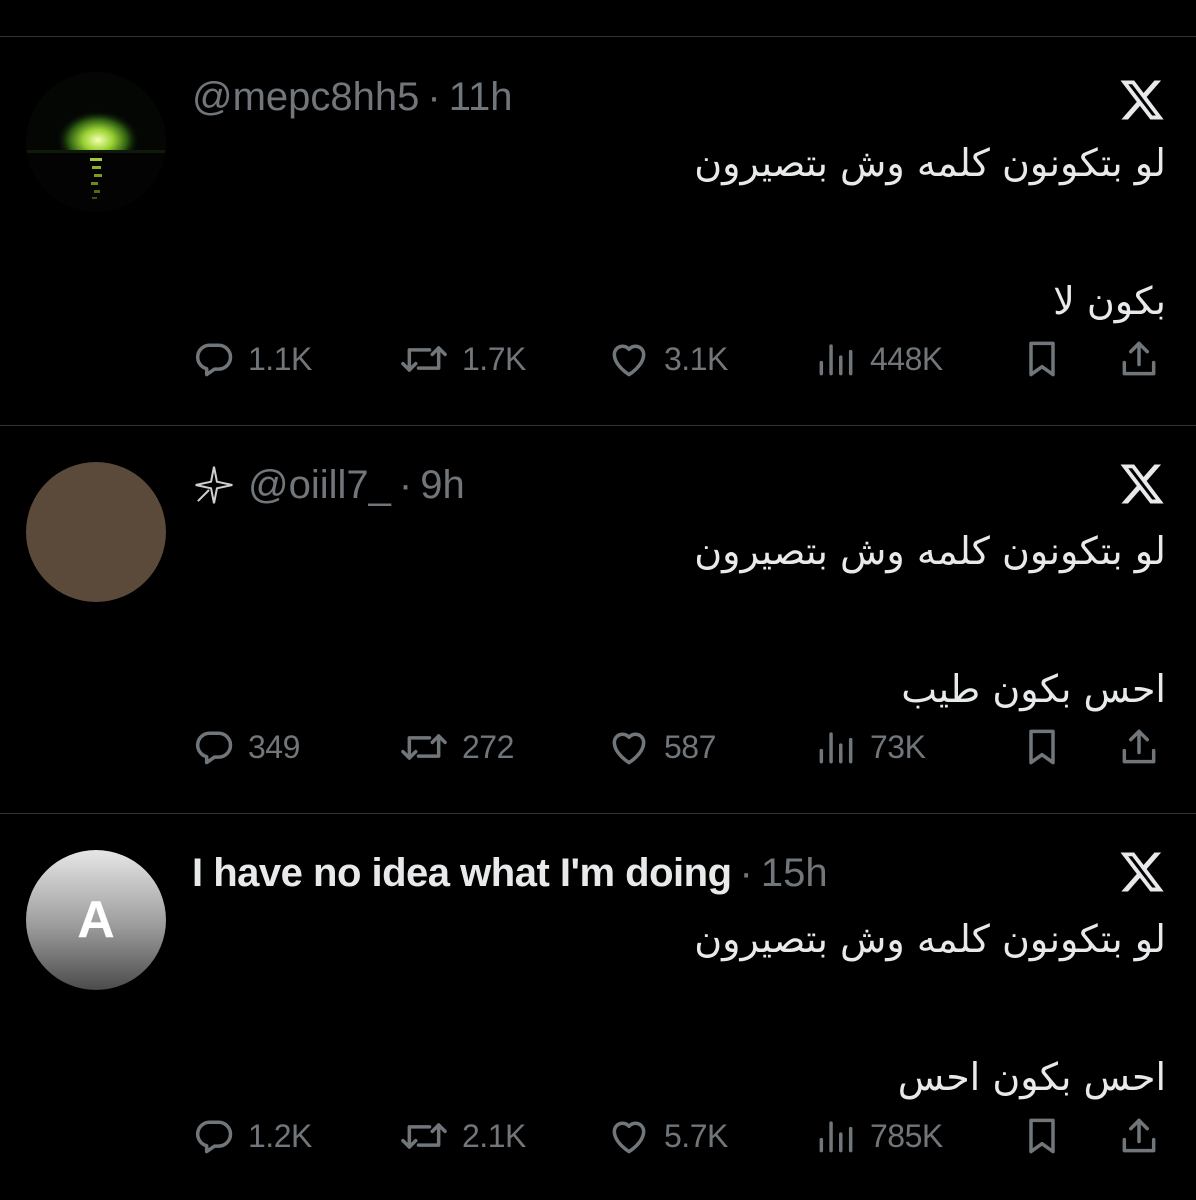  I want to click on repost-button: 272, so click(456, 747).